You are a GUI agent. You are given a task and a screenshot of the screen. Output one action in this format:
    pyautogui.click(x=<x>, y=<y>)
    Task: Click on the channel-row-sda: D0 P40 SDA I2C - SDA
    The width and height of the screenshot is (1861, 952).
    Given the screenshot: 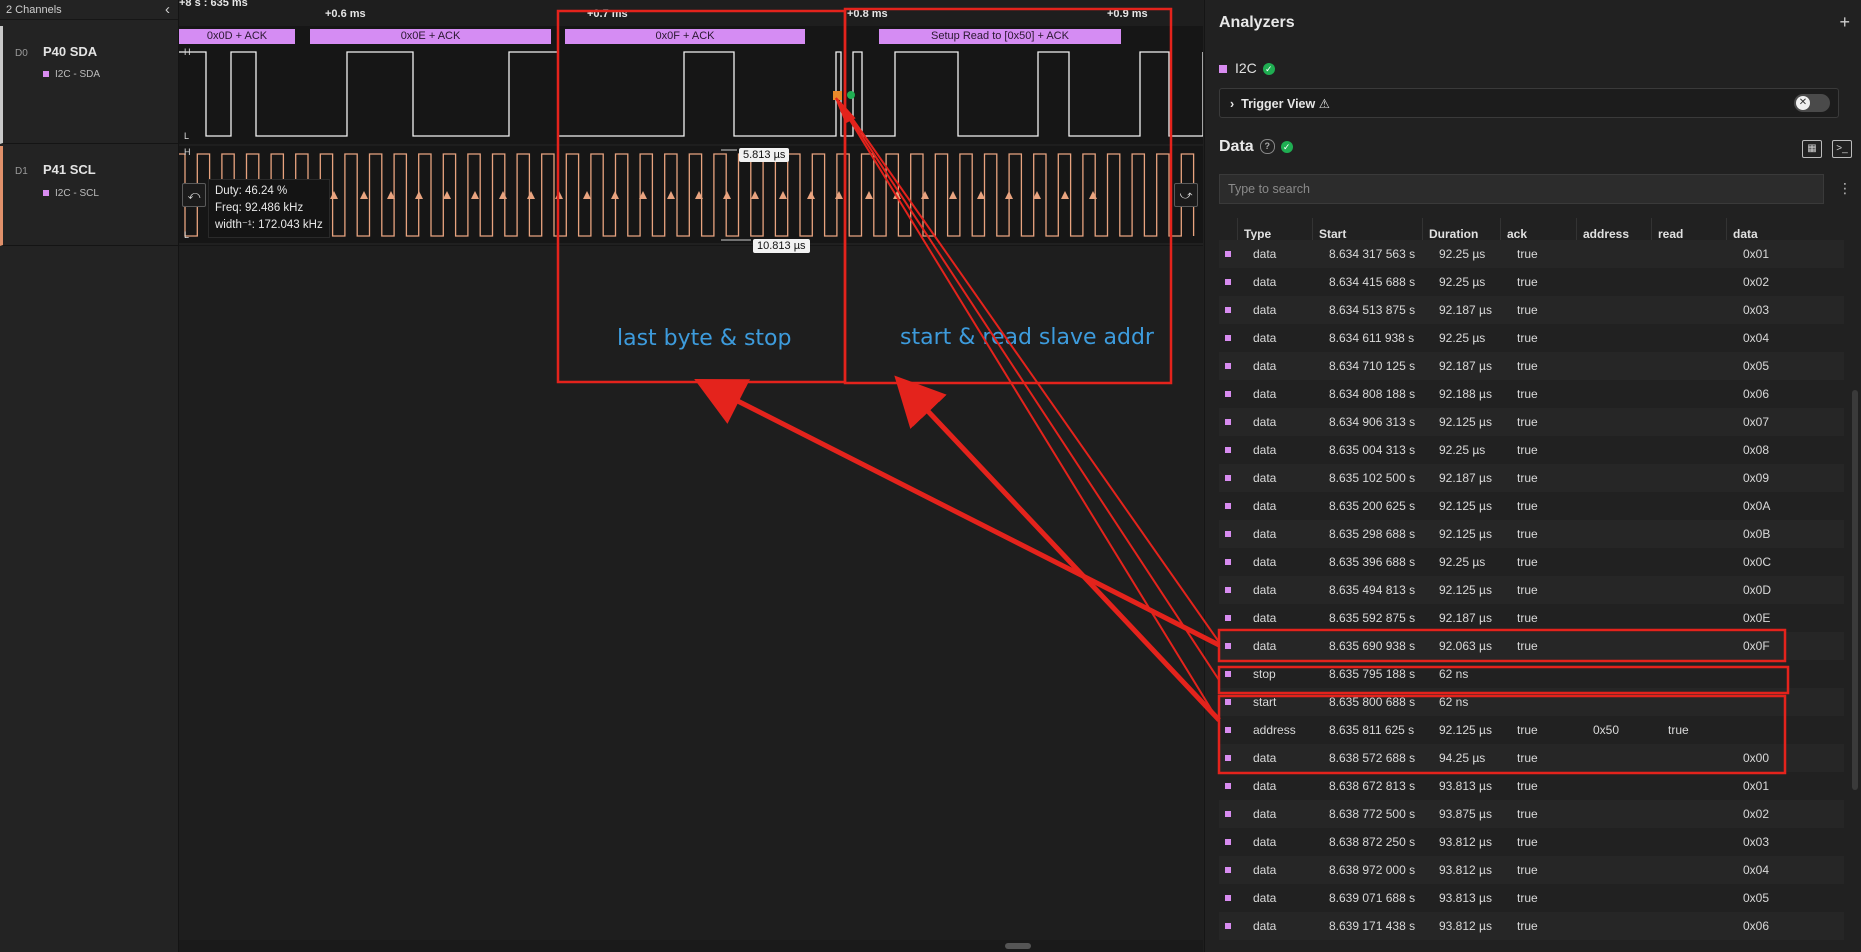 What is the action you would take?
    pyautogui.click(x=89, y=85)
    